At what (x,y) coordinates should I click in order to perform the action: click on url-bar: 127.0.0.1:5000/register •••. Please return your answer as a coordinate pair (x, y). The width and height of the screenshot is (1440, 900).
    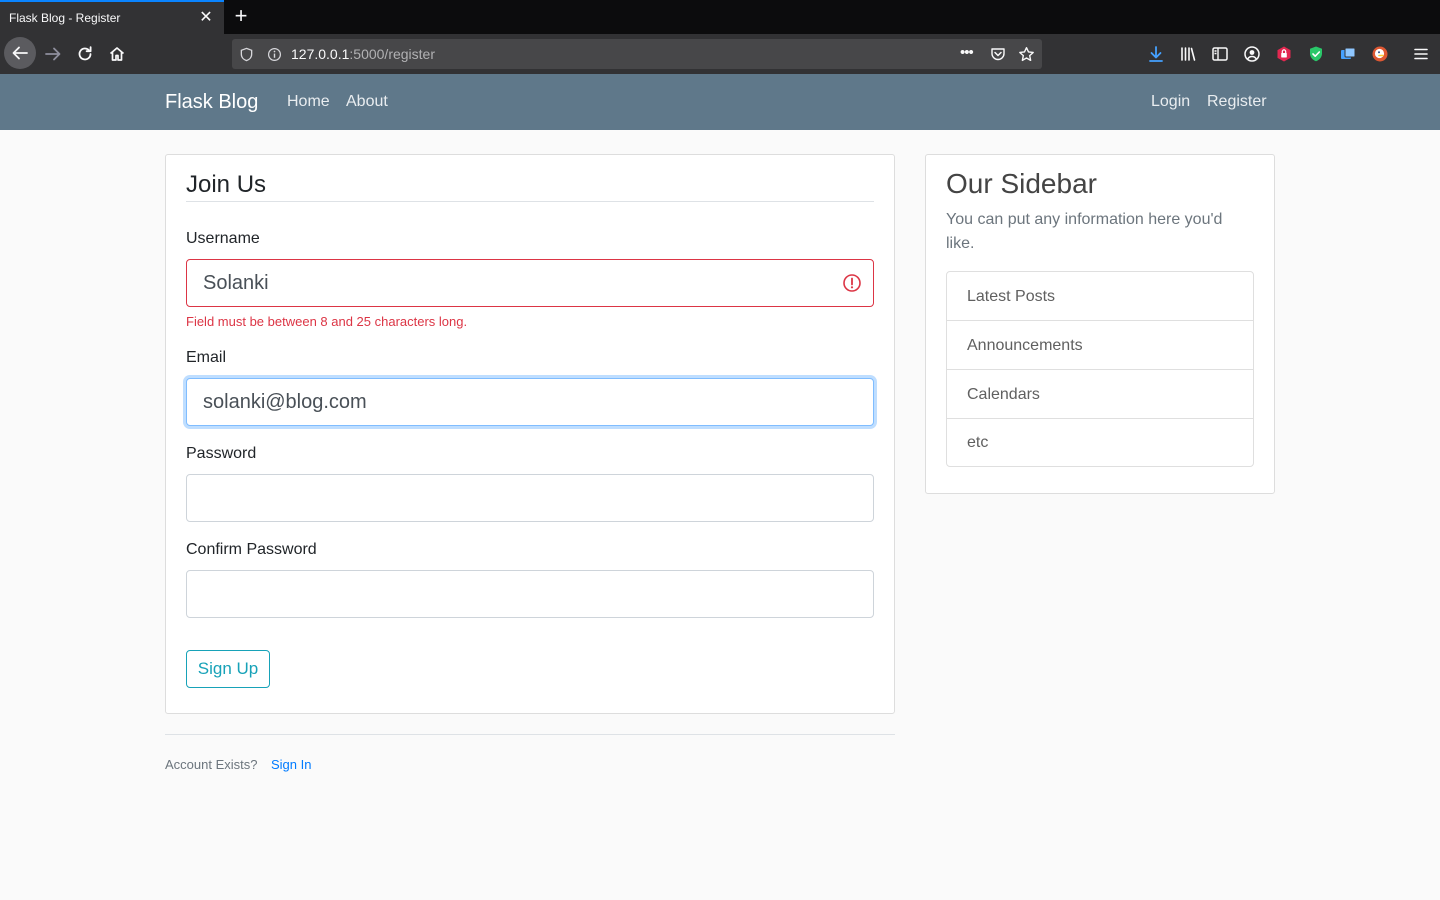
    Looking at the image, I should click on (637, 54).